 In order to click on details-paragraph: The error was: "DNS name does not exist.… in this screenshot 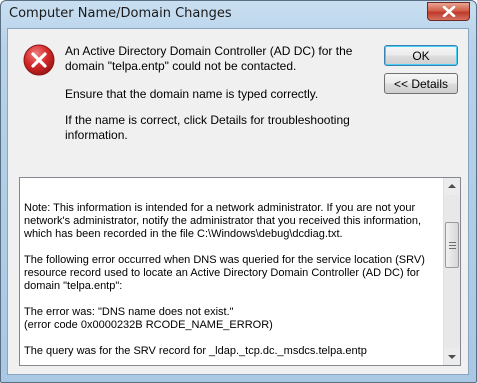, I will do `click(148, 318)`.